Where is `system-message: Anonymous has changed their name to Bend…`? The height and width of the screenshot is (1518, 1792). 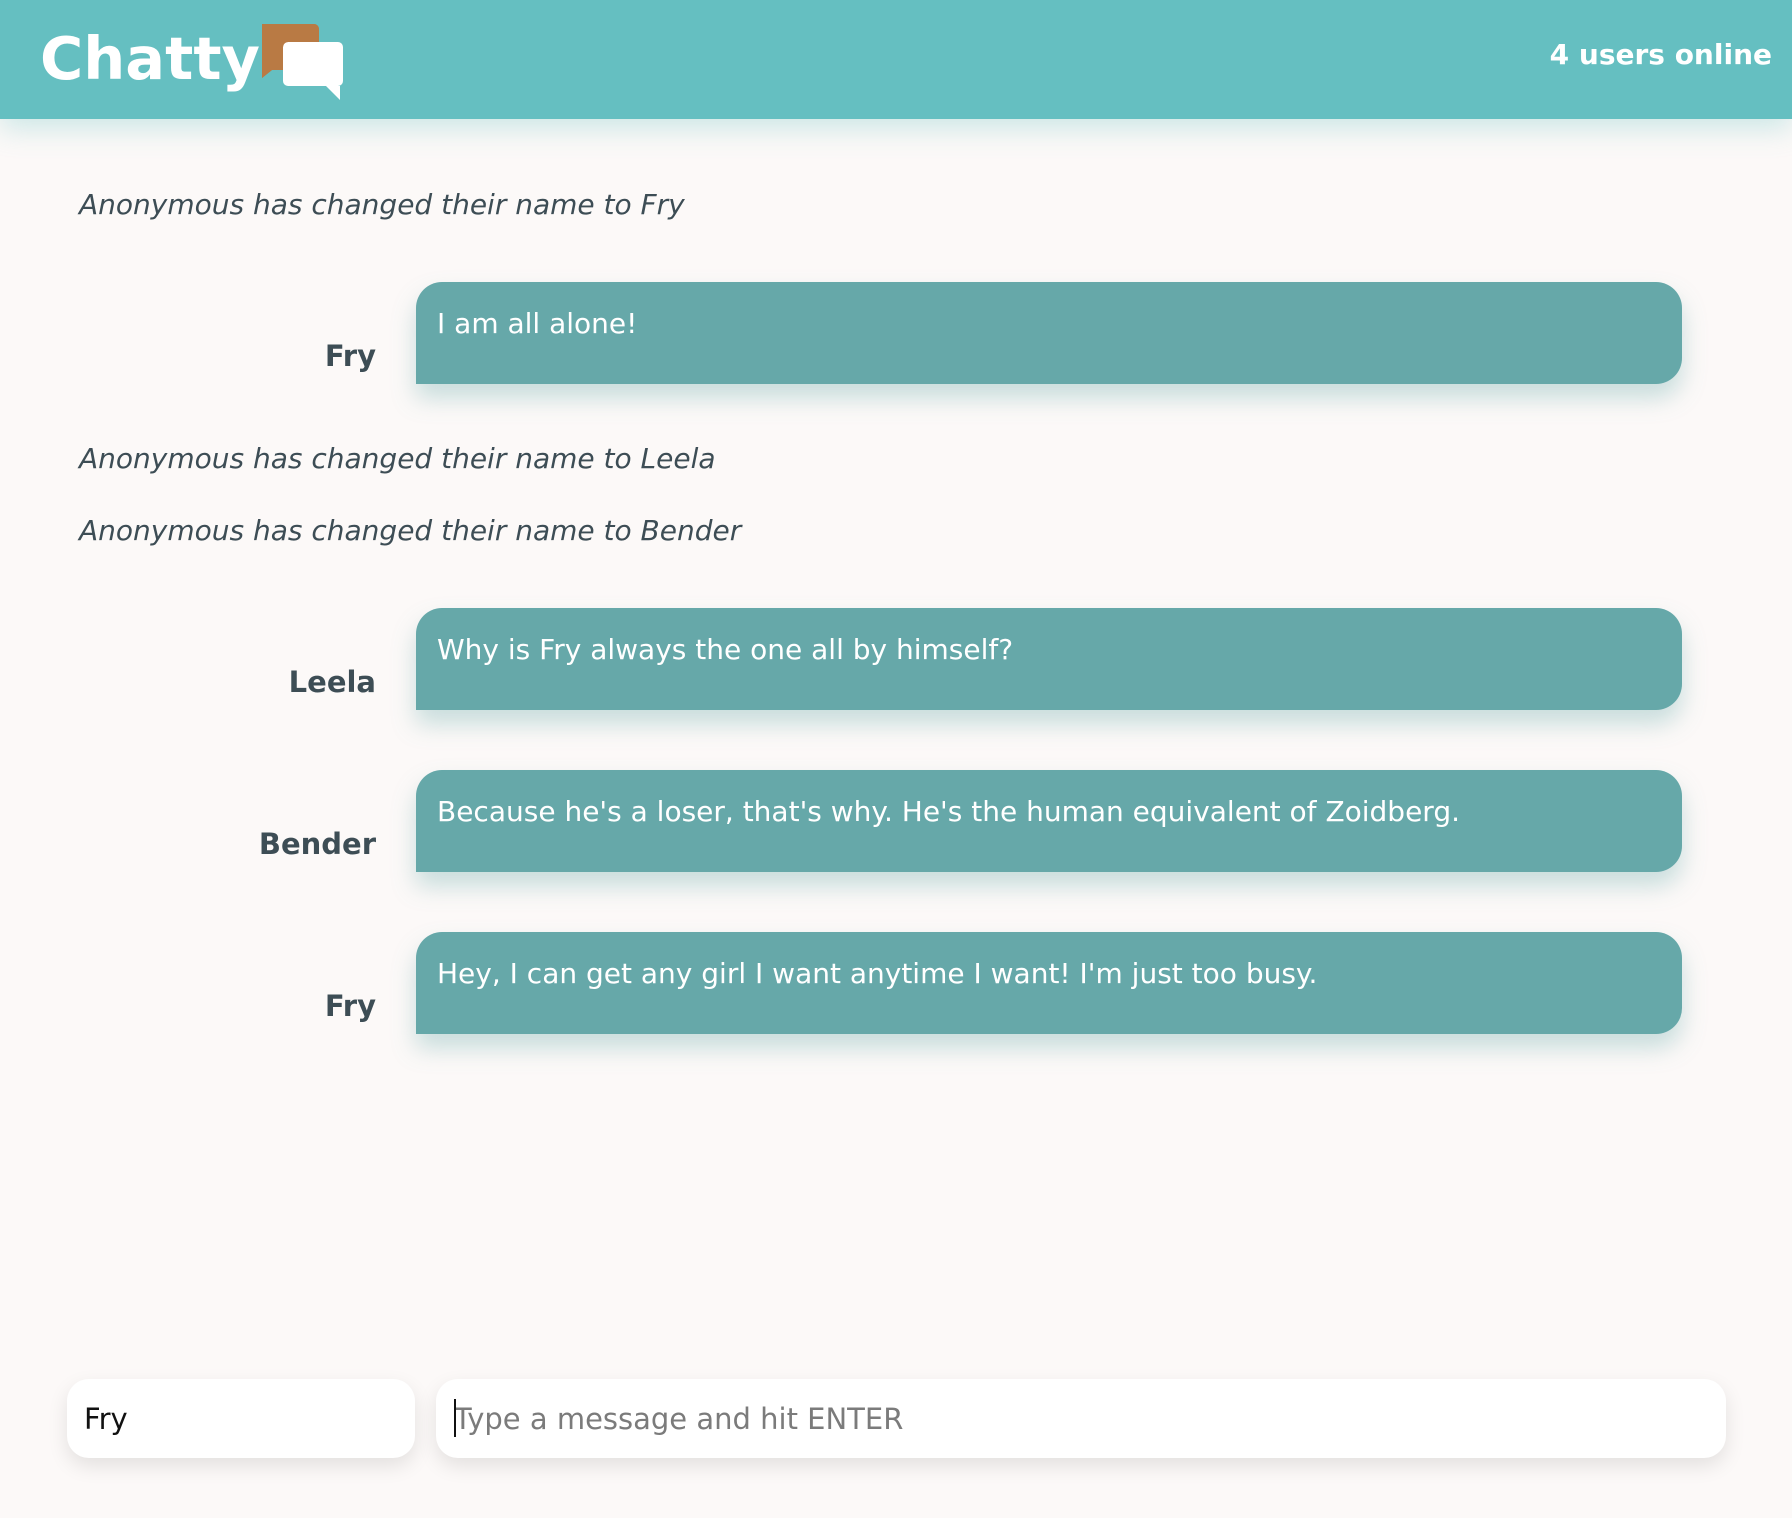
system-message: Anonymous has changed their name to Bend… is located at coordinates (410, 530).